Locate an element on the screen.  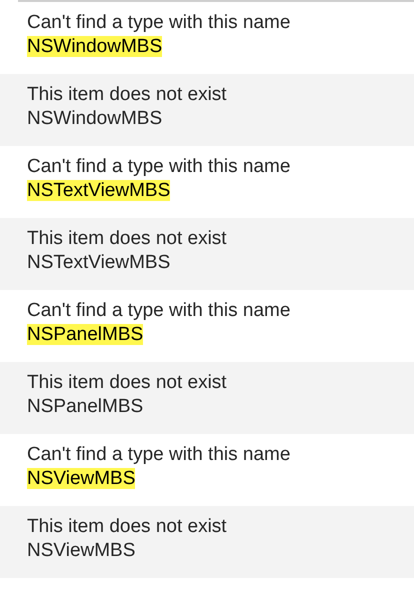
type-name: NSWindowMBS is located at coordinates (94, 118).